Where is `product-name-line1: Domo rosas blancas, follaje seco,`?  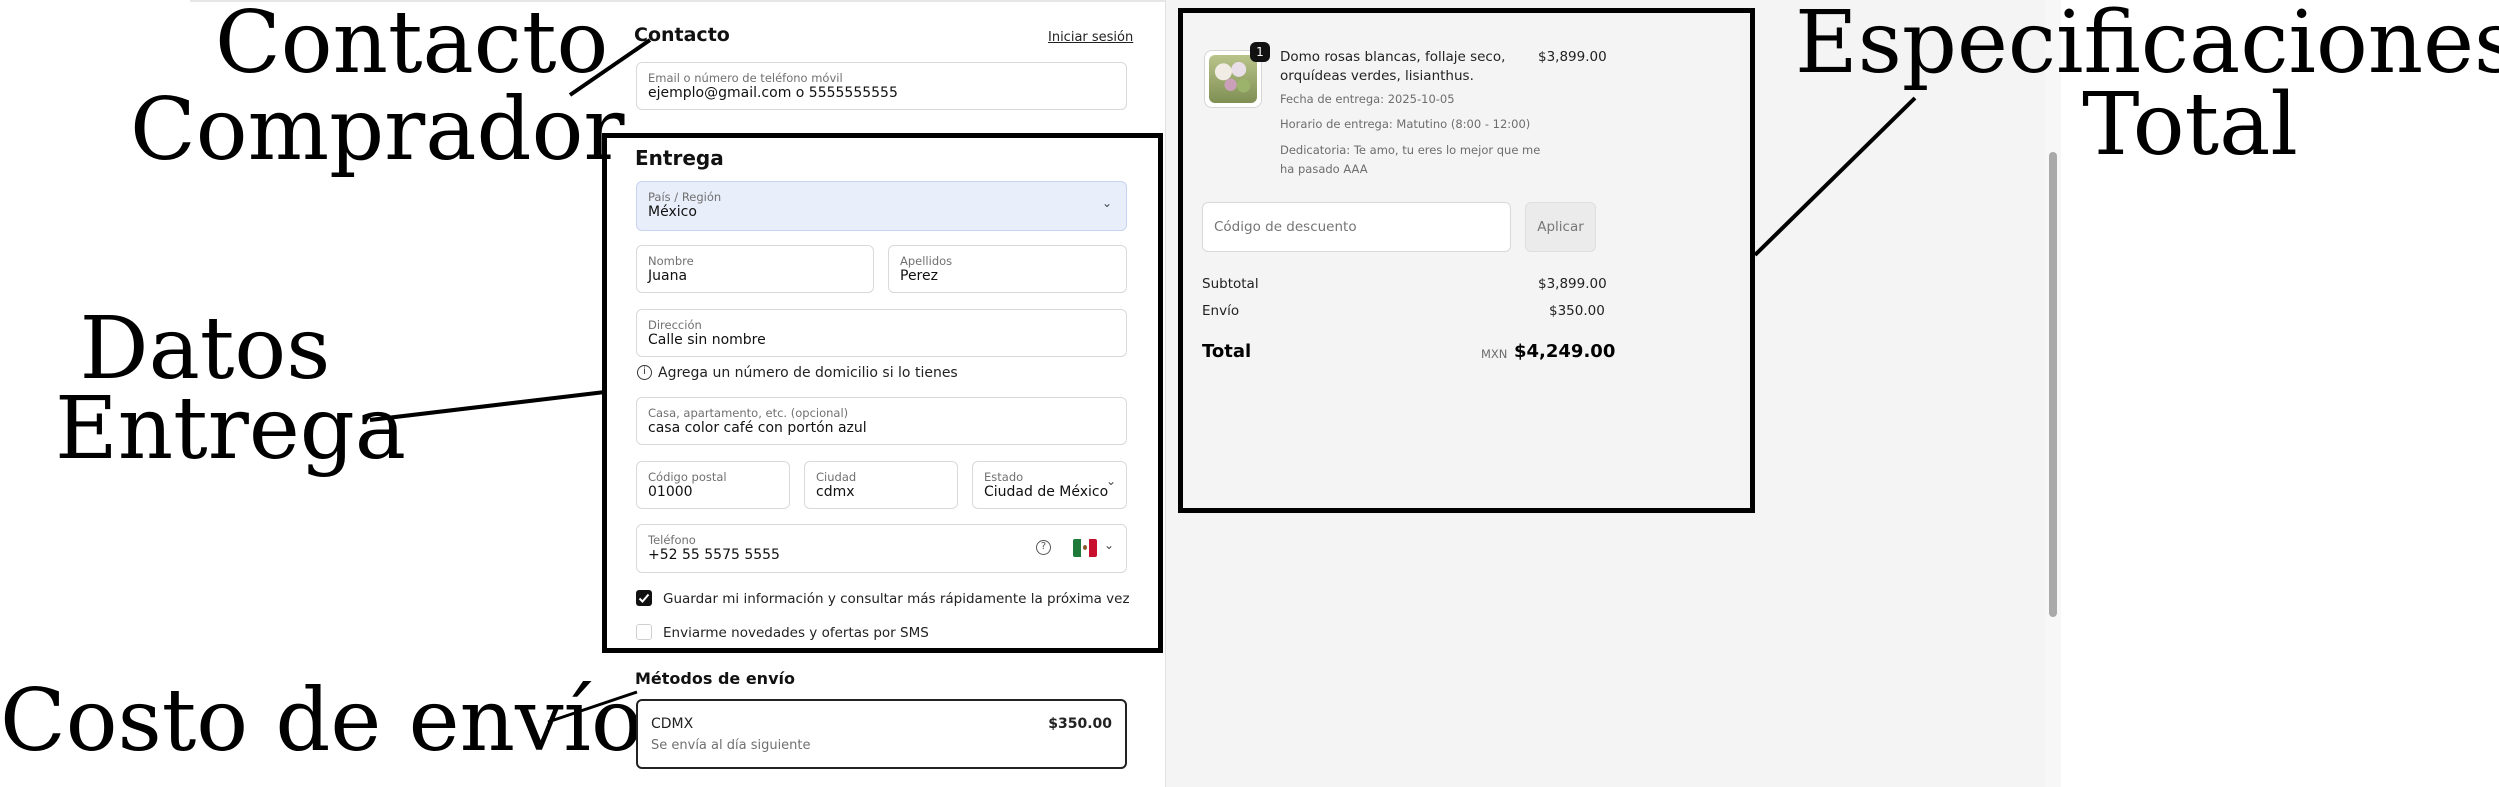 product-name-line1: Domo rosas blancas, follaje seco, is located at coordinates (1393, 57).